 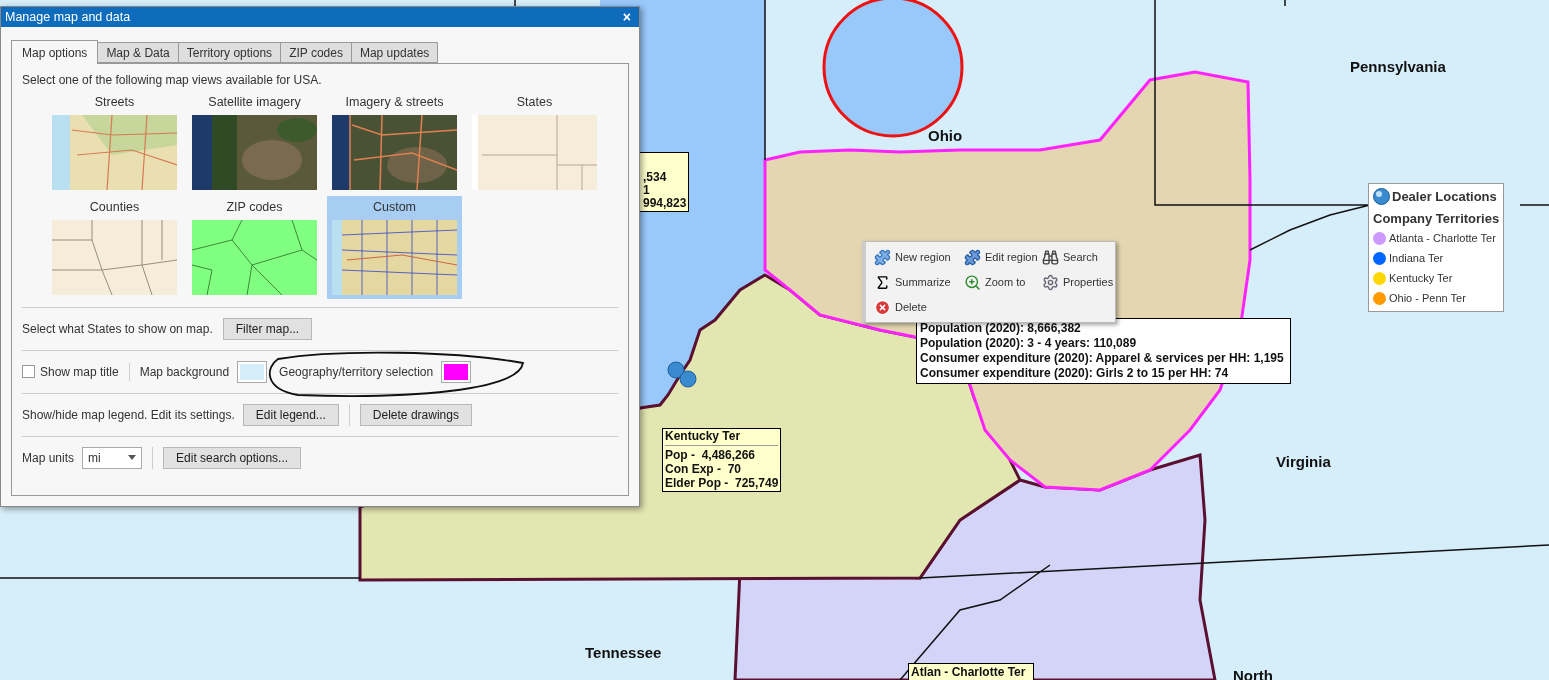 I want to click on checkbox, so click(x=28, y=371).